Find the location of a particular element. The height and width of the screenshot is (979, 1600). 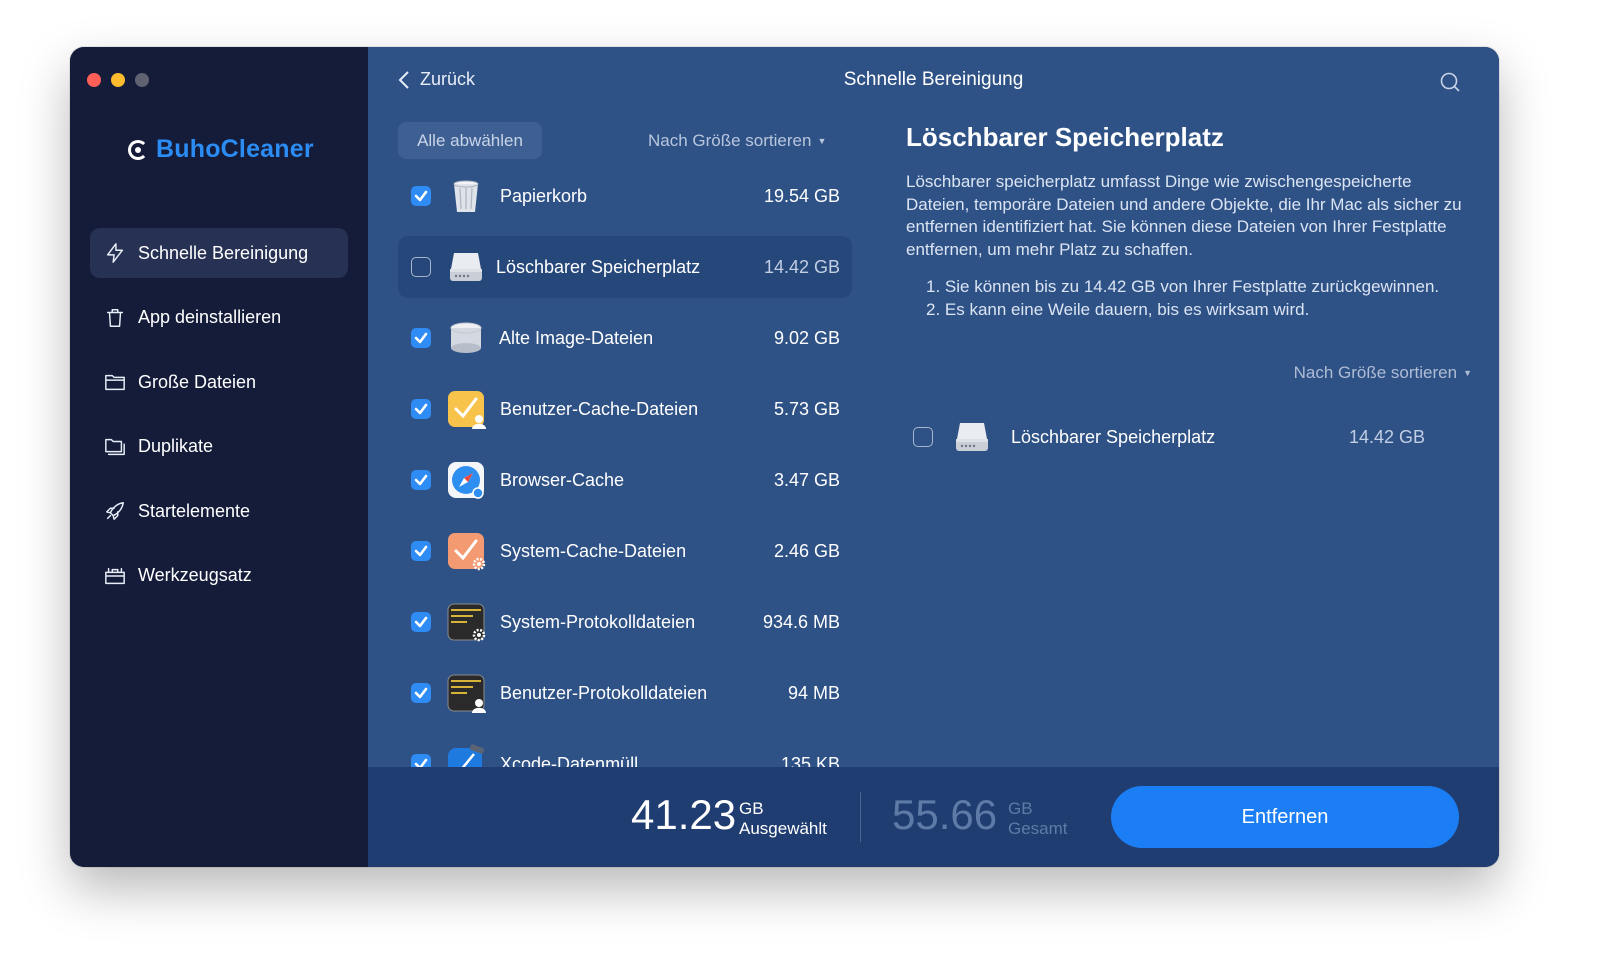

sidebar-item-duplikate: Duplikate is located at coordinates (219, 447).